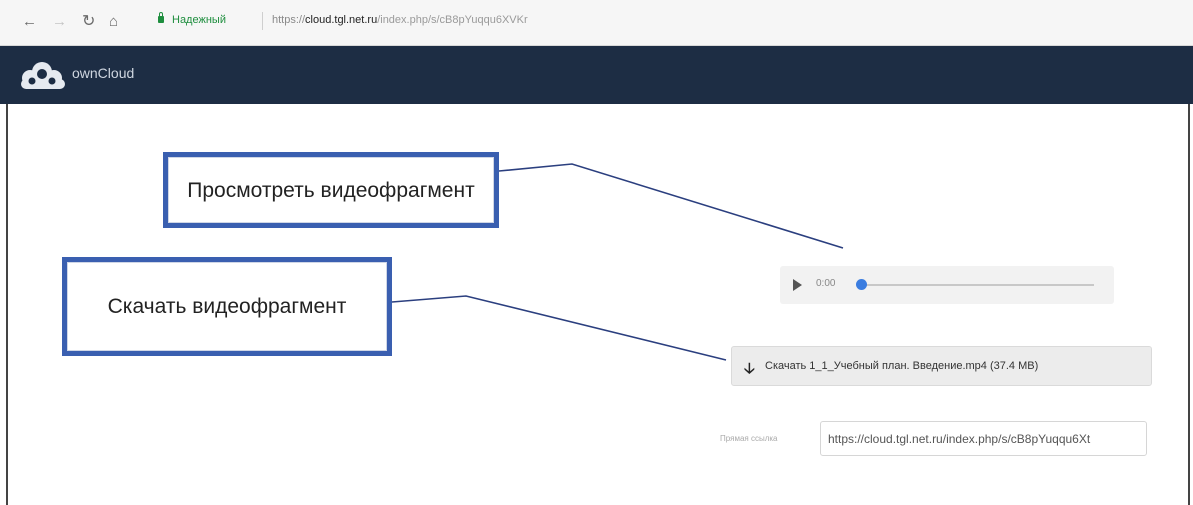  What do you see at coordinates (978, 285) in the screenshot?
I see `progress-track` at bounding box center [978, 285].